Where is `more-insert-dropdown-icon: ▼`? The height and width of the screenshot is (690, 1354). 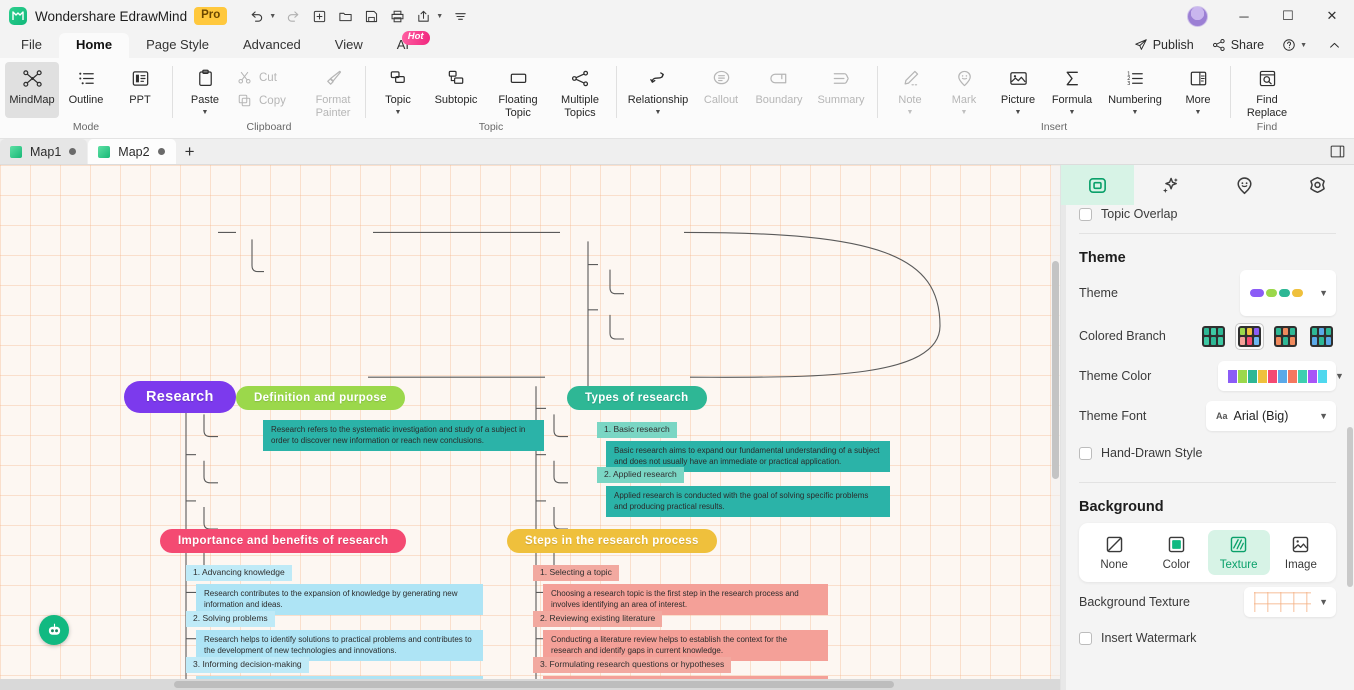 more-insert-dropdown-icon: ▼ is located at coordinates (1198, 112).